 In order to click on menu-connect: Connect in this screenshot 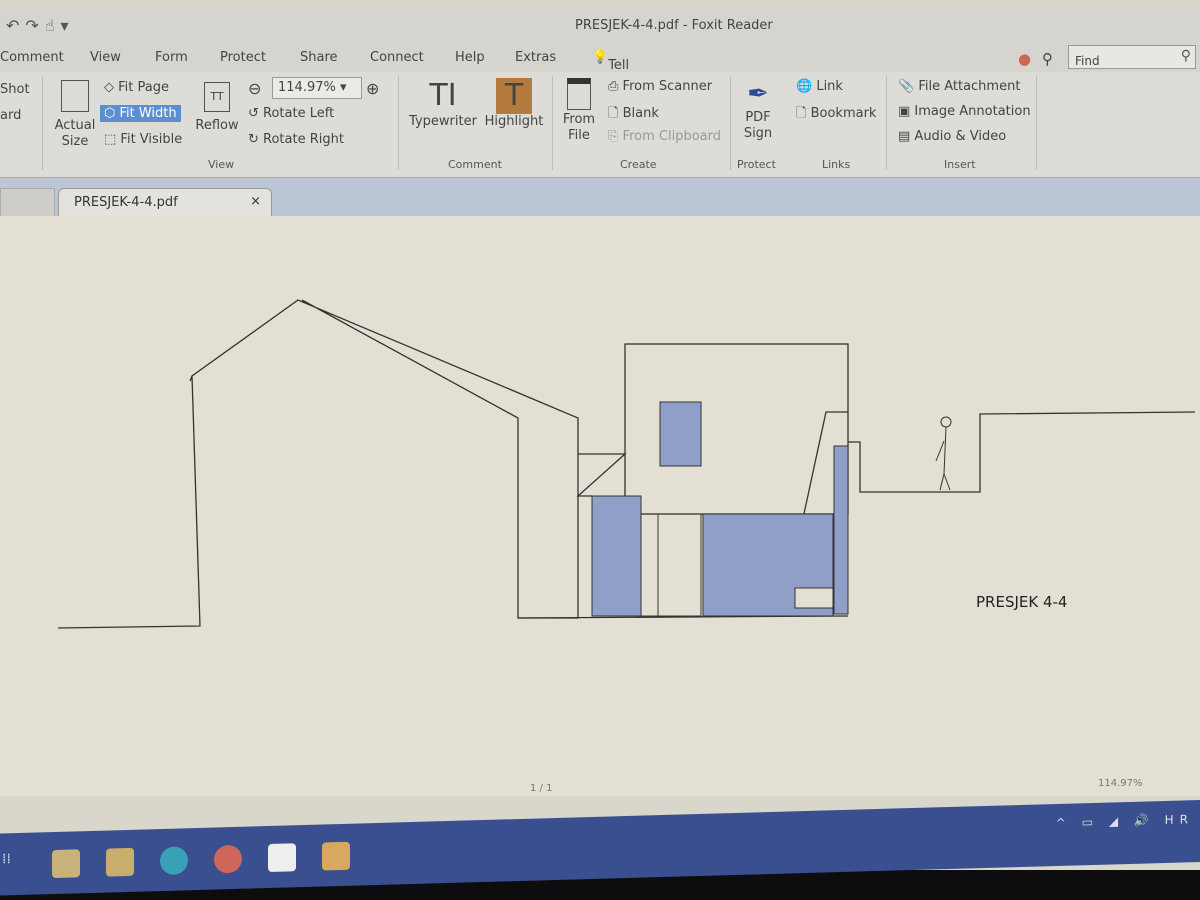, I will do `click(397, 57)`.